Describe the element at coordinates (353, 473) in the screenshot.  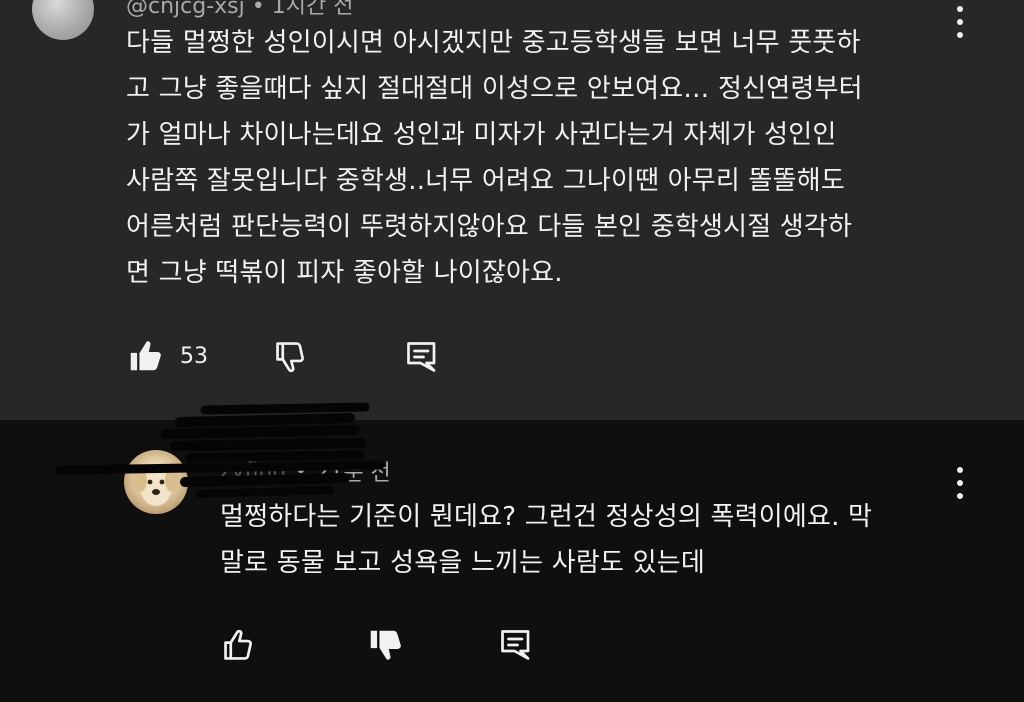
I see `reply-timestamp: 21분 전` at that location.